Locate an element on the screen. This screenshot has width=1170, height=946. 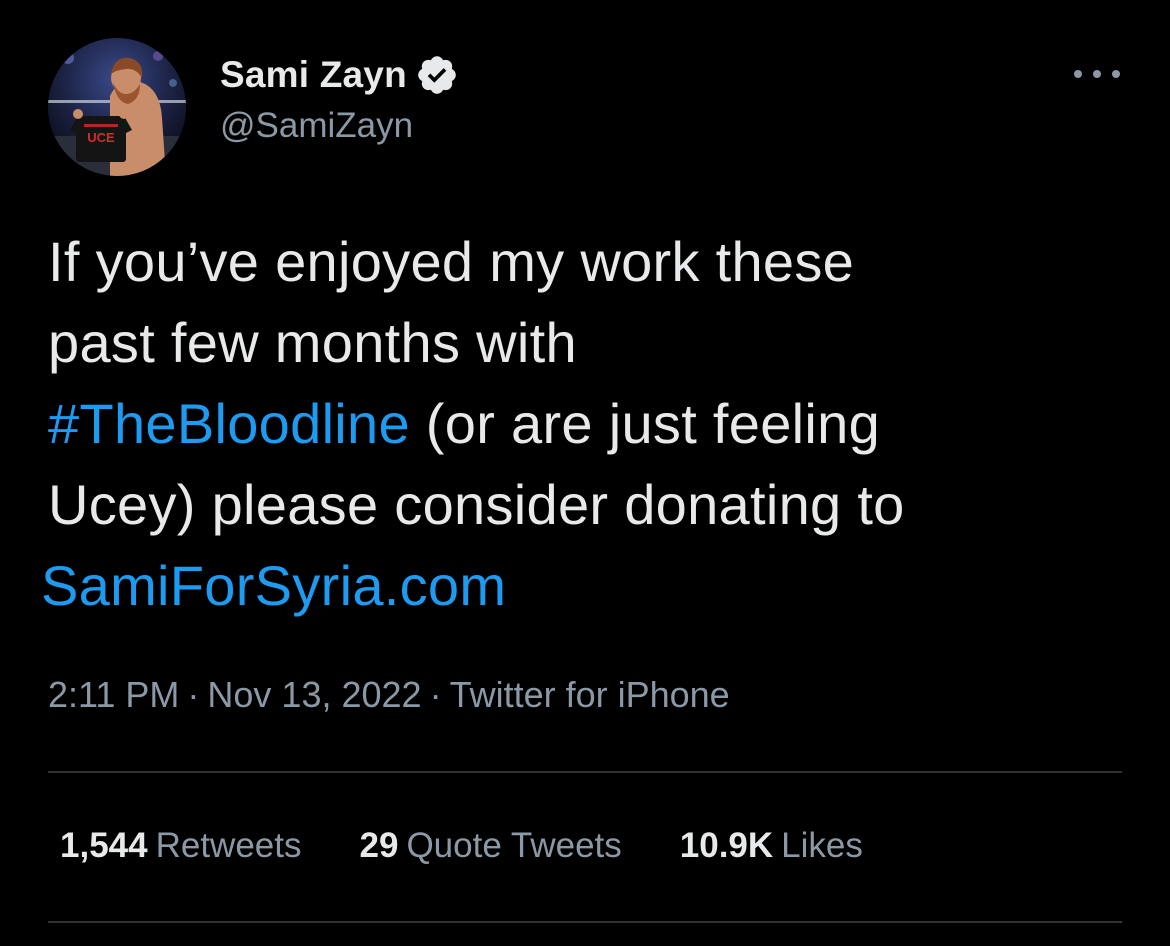
more-options-icon is located at coordinates (1097, 74).